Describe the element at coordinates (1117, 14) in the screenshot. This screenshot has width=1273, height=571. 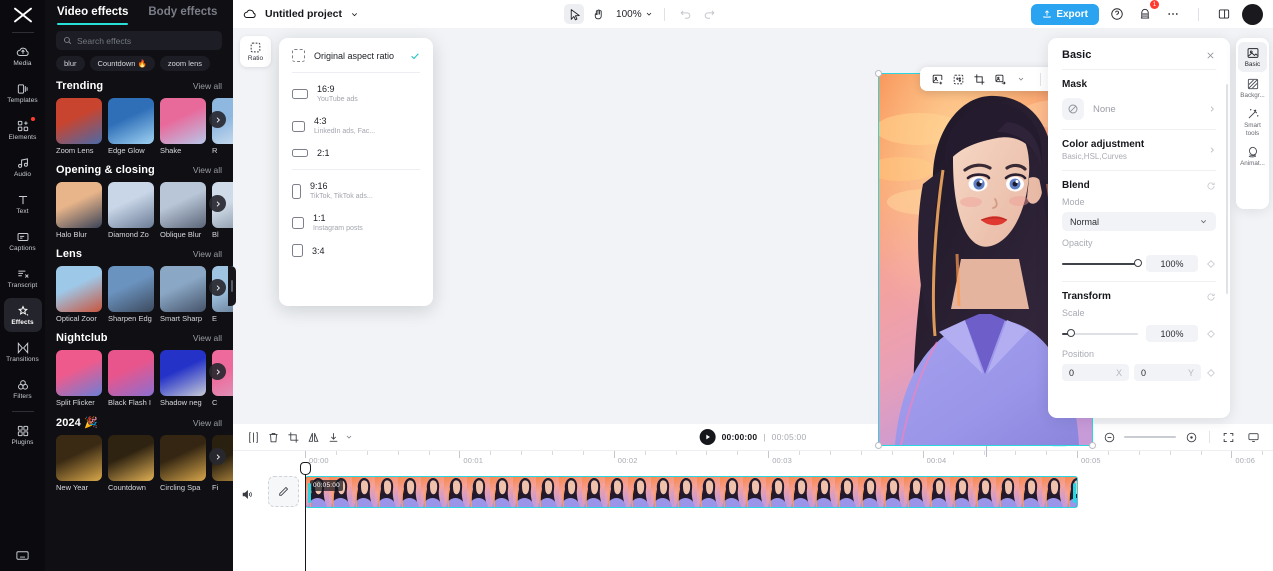
I see `help-circle-icon` at that location.